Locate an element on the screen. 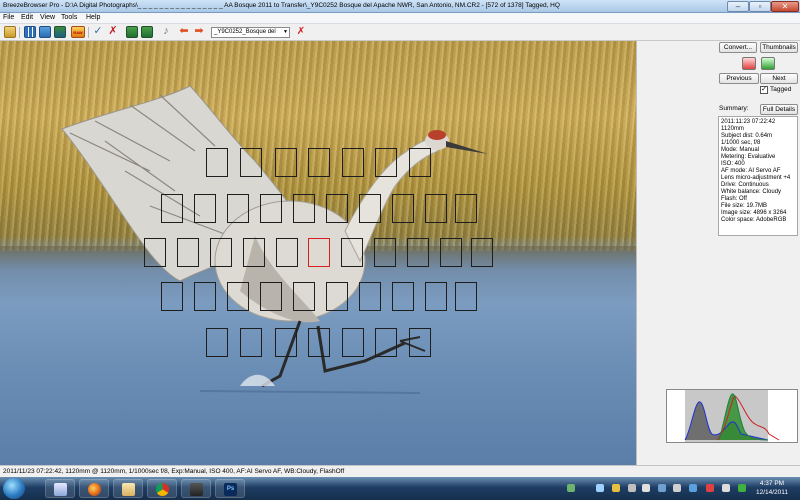  delete-icon: ✗ is located at coordinates (301, 32).